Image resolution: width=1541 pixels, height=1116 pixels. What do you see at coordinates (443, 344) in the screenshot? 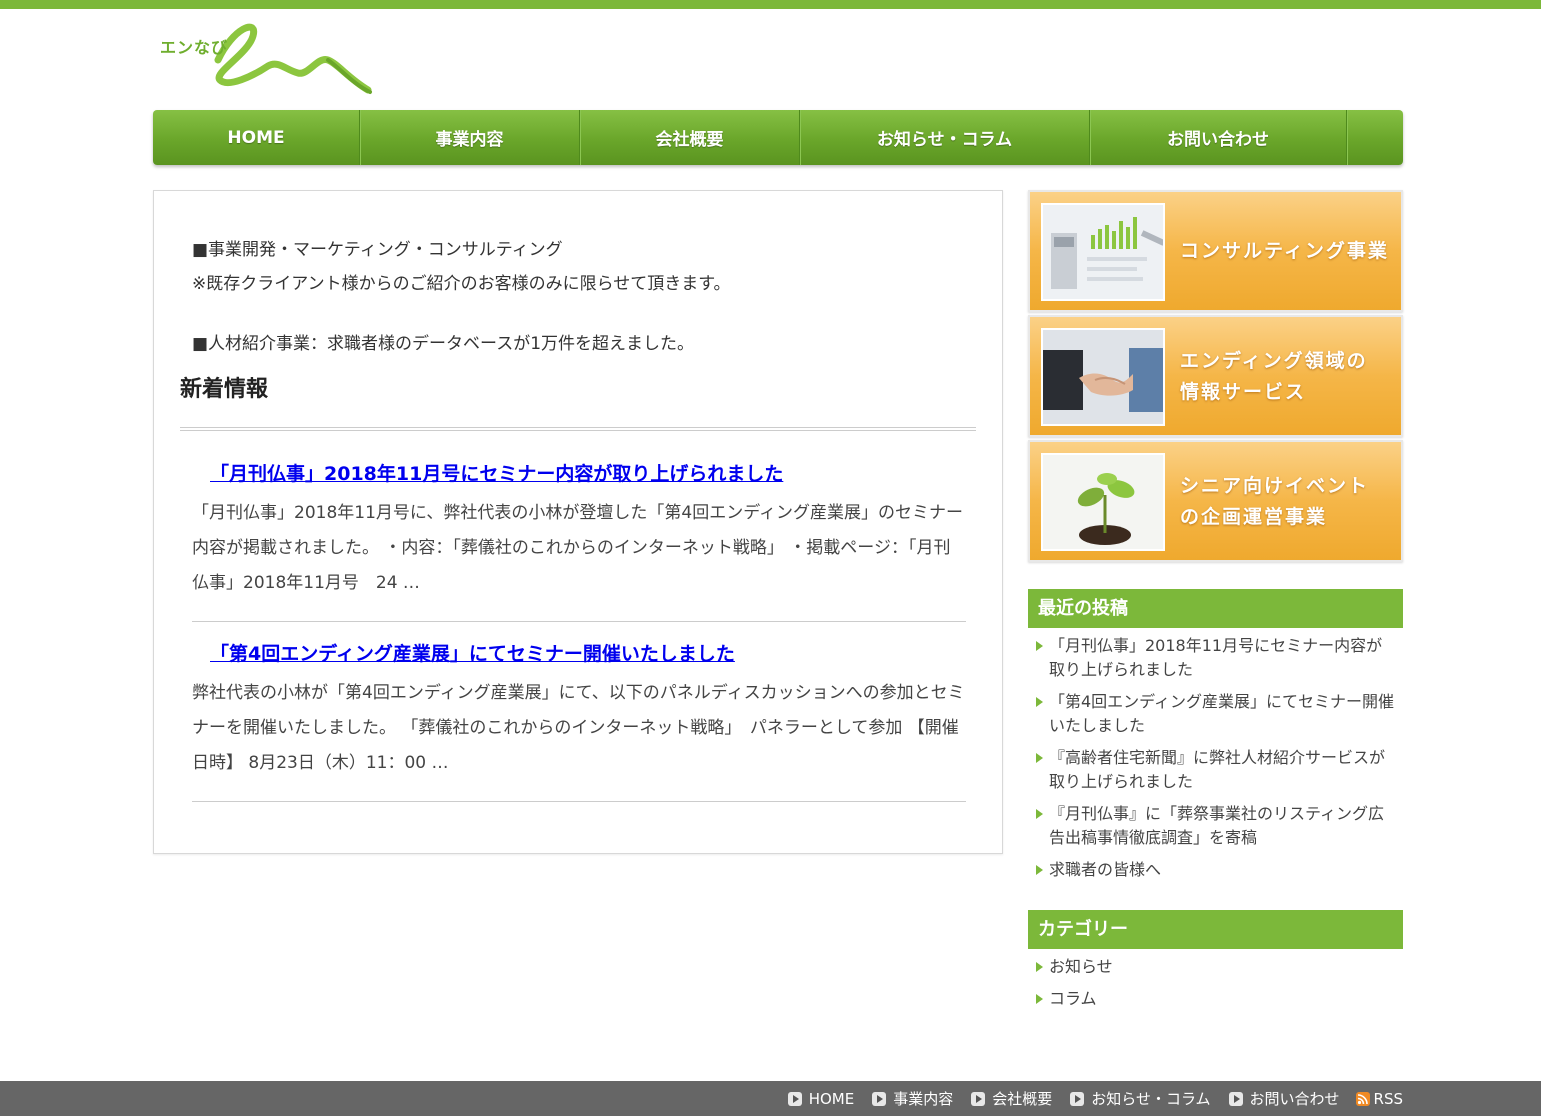
I see `intro-line-recruit: ■人材紹介事業：求職者様のデータベースが1万件を超えました。` at bounding box center [443, 344].